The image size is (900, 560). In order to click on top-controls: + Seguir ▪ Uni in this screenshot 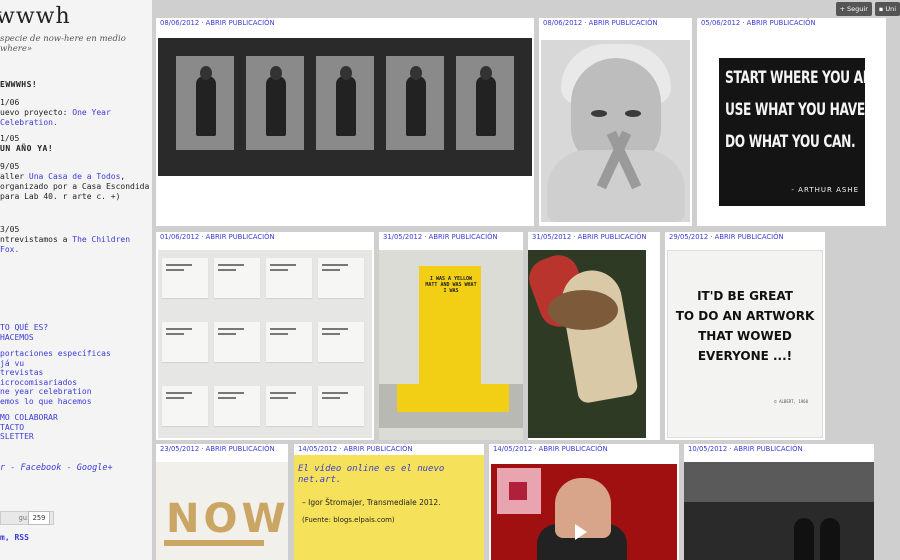, I will do `click(867, 9)`.